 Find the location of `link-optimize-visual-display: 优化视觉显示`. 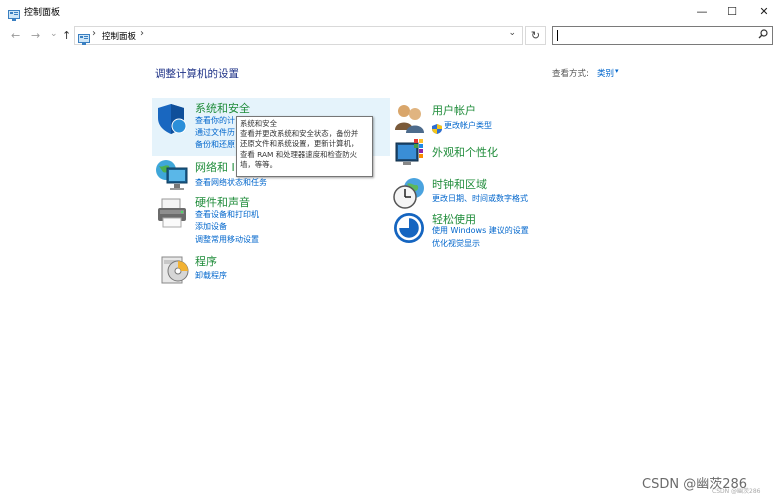

link-optimize-visual-display: 优化视觉显示 is located at coordinates (456, 243).